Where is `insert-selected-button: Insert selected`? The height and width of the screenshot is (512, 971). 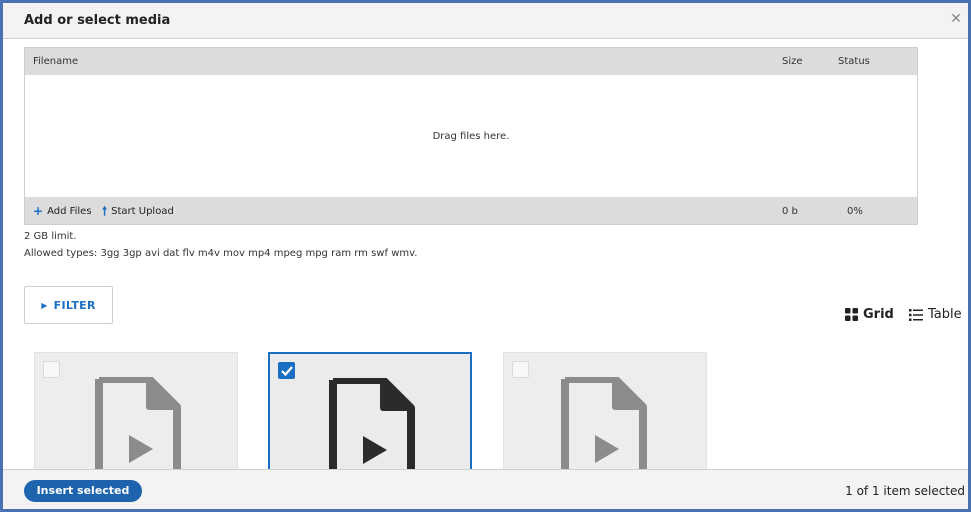
insert-selected-button: Insert selected is located at coordinates (83, 491).